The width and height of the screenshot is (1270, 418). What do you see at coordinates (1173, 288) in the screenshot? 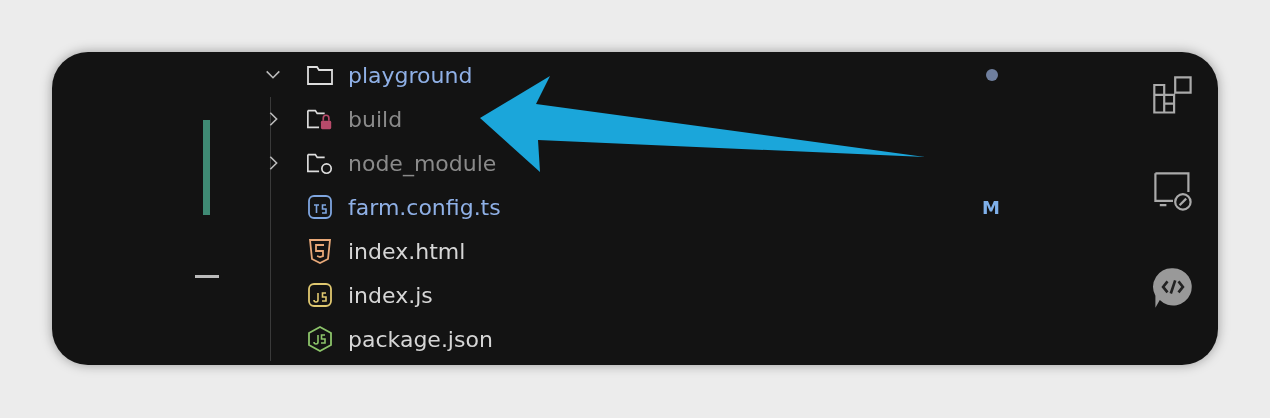
I see `code-chat-icon` at bounding box center [1173, 288].